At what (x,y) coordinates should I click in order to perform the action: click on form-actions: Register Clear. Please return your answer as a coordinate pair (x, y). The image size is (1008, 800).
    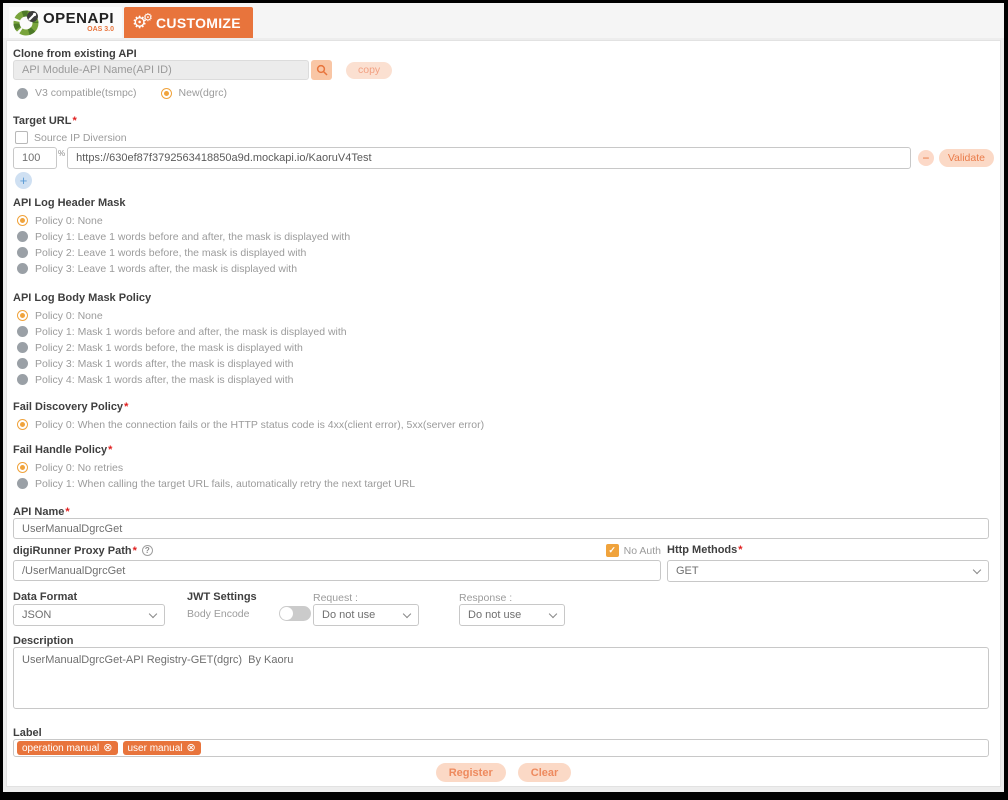
    Looking at the image, I should click on (503, 772).